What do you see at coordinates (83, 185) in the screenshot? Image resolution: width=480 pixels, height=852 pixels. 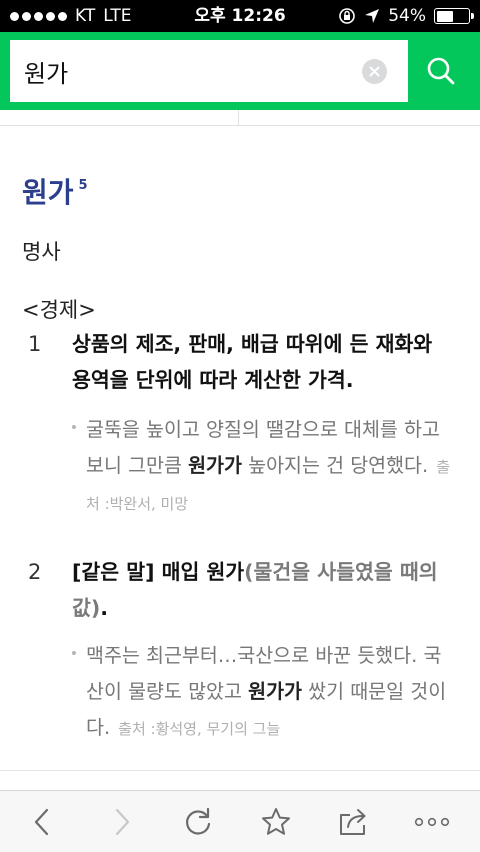 I see `homonym-number: 5` at bounding box center [83, 185].